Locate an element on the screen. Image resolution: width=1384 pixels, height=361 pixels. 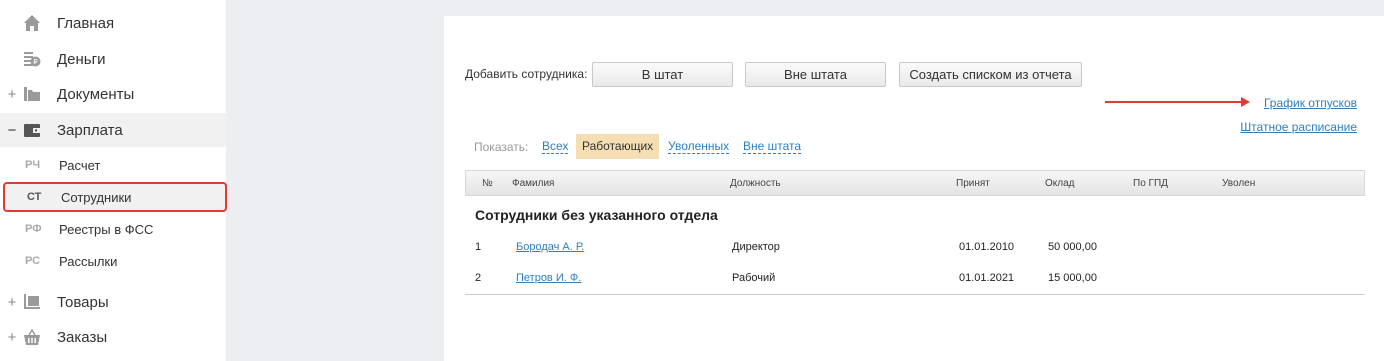
column-header-dismissed: Уволен is located at coordinates (1238, 183).